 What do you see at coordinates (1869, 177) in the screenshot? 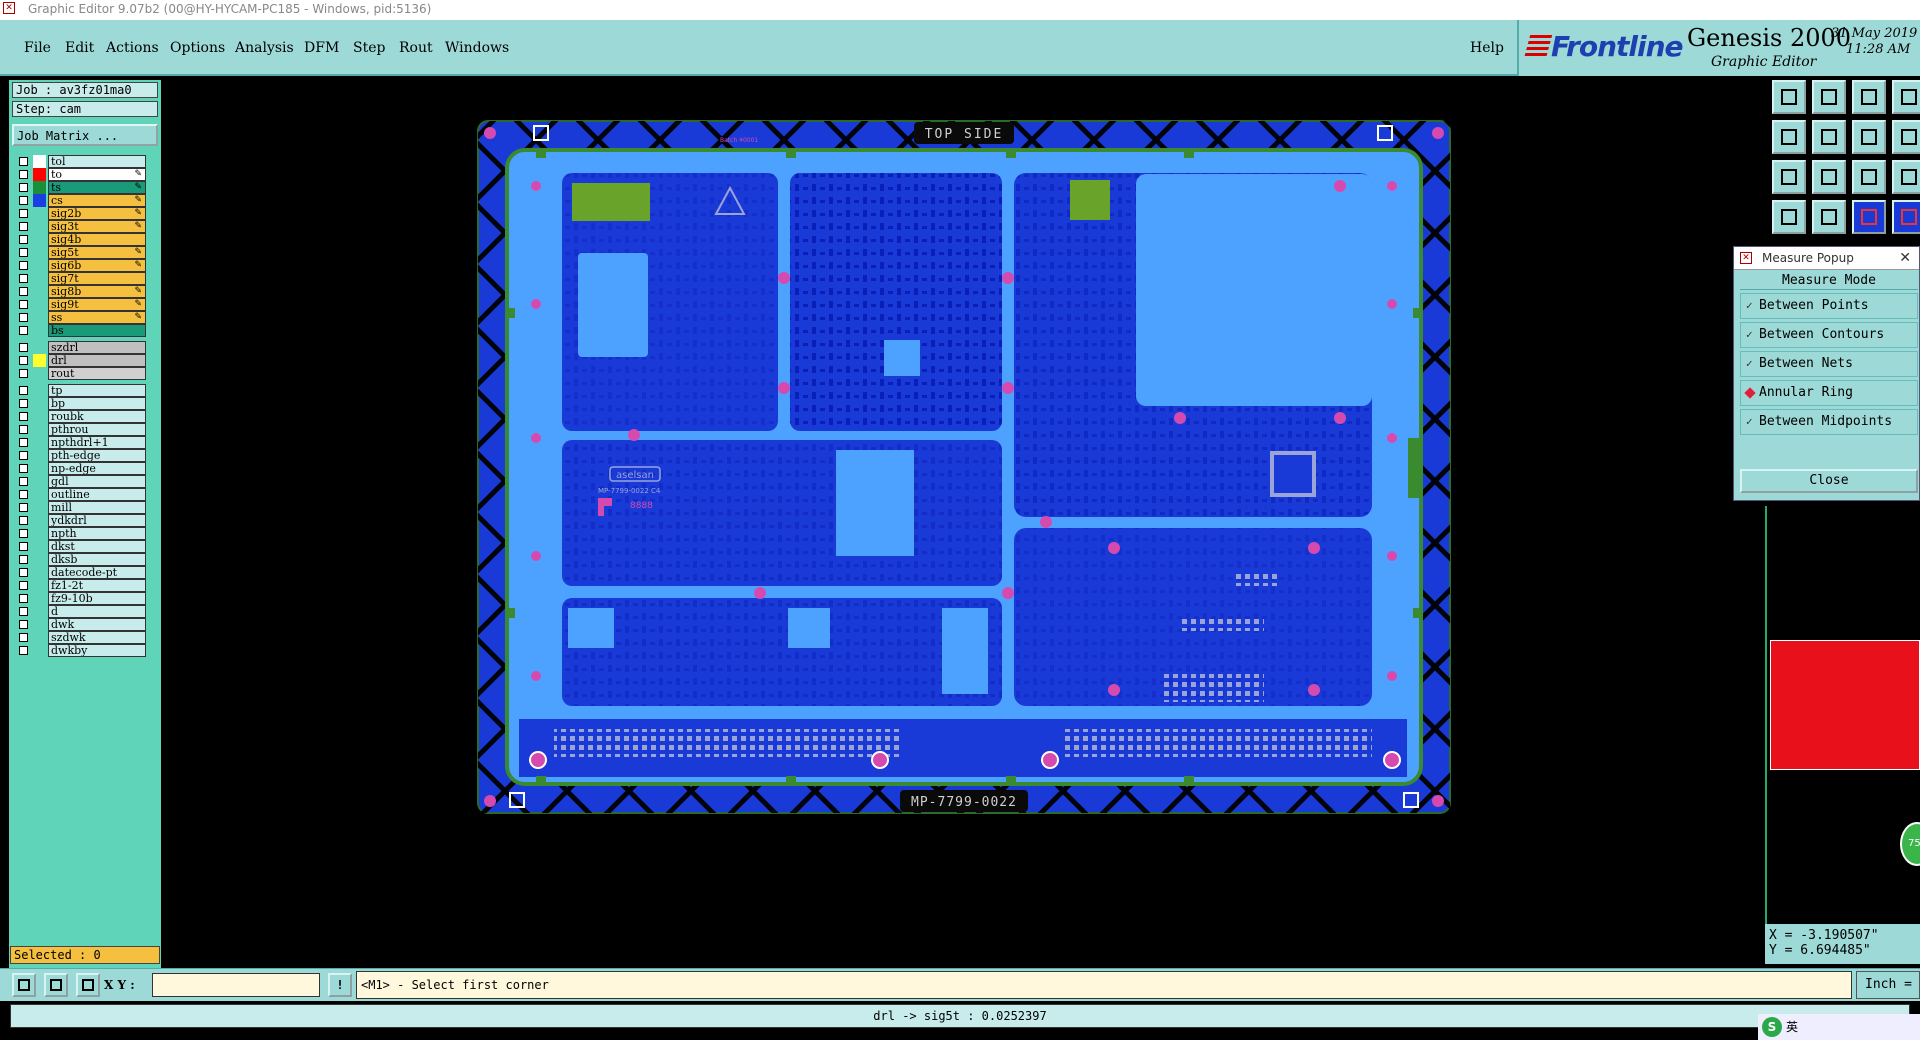
I see `tool-scale-button` at bounding box center [1869, 177].